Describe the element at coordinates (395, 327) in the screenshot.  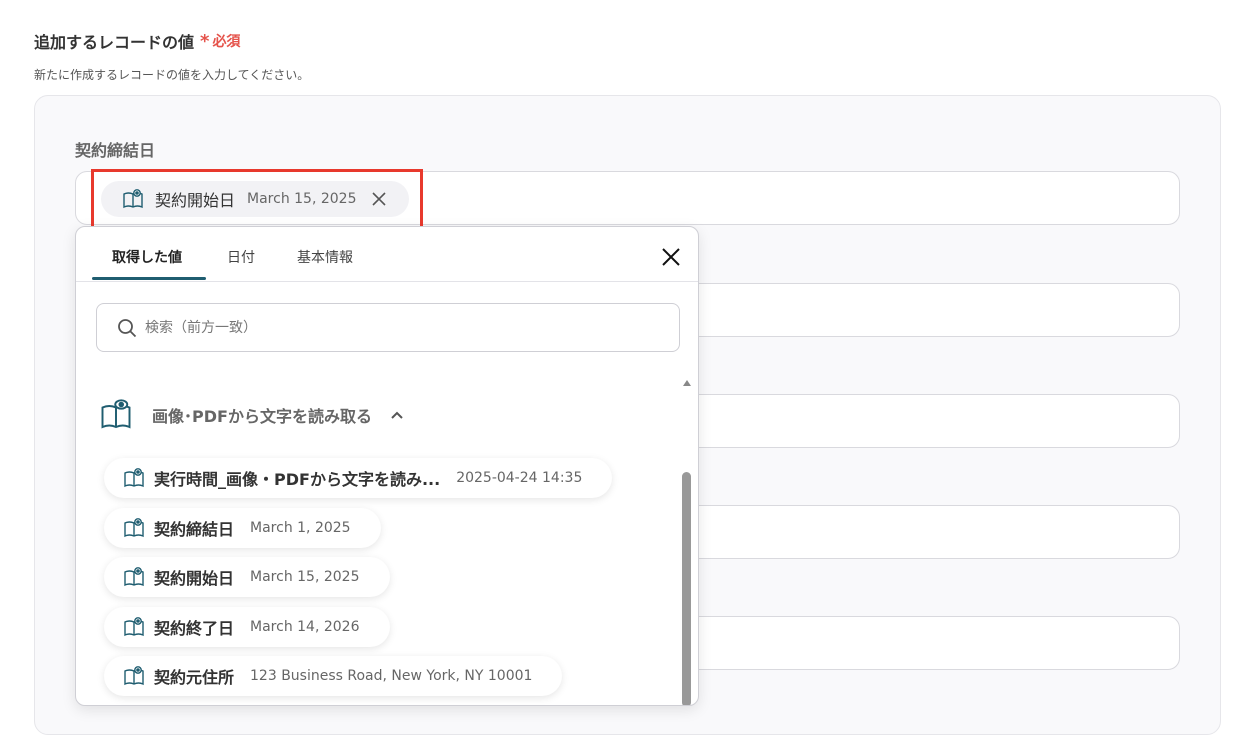
I see `search-input` at that location.